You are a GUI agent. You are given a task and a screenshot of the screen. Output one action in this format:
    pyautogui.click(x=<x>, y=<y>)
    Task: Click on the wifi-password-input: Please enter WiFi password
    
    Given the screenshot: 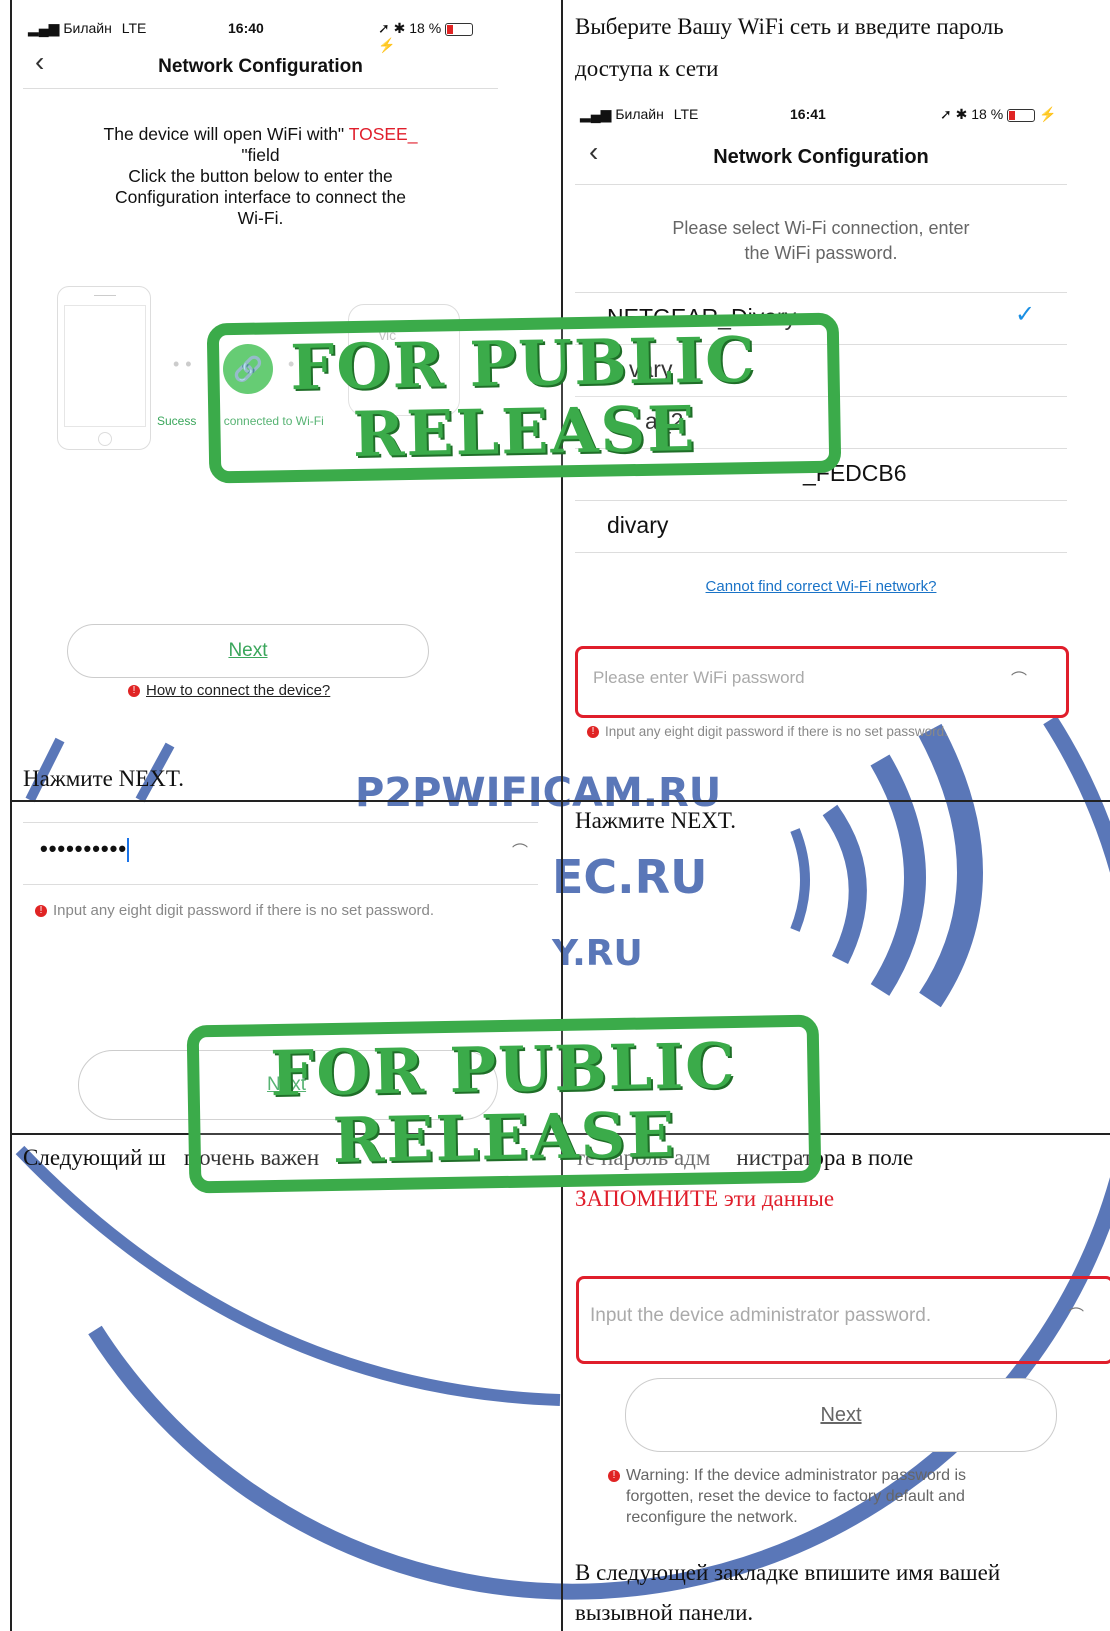 What is the action you would take?
    pyautogui.click(x=803, y=678)
    